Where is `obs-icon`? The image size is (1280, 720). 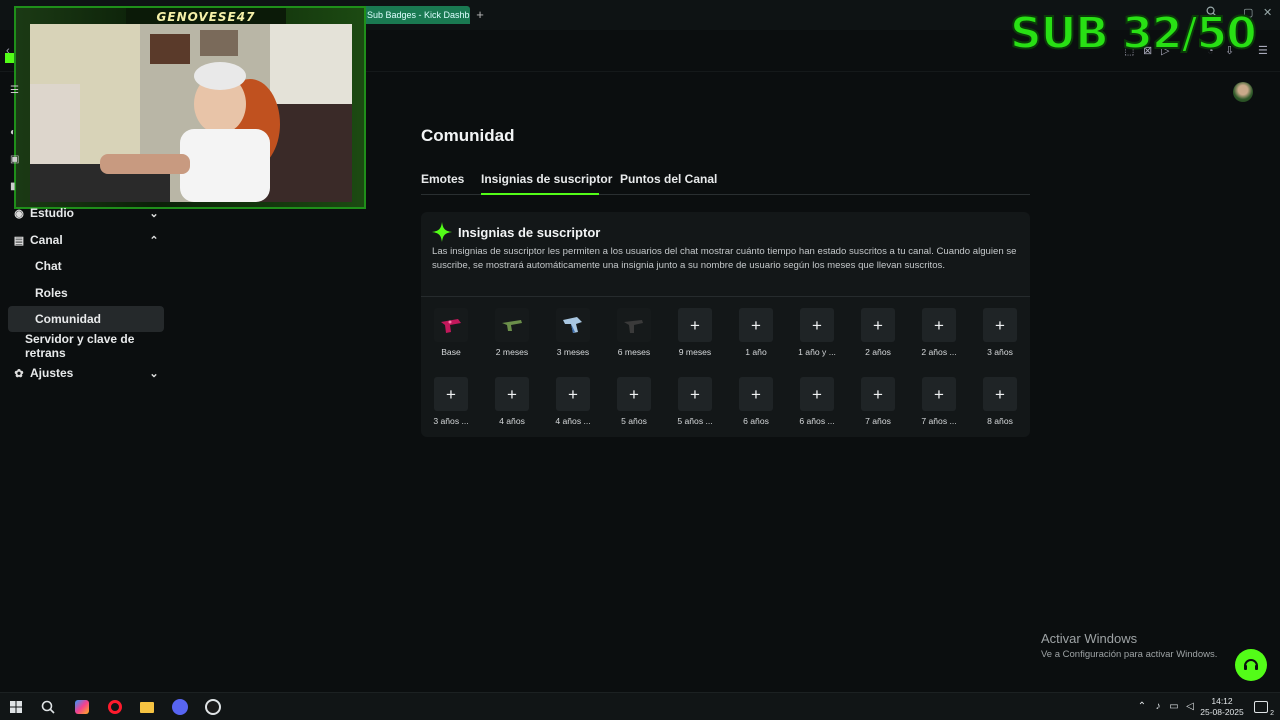
obs-icon is located at coordinates (213, 706).